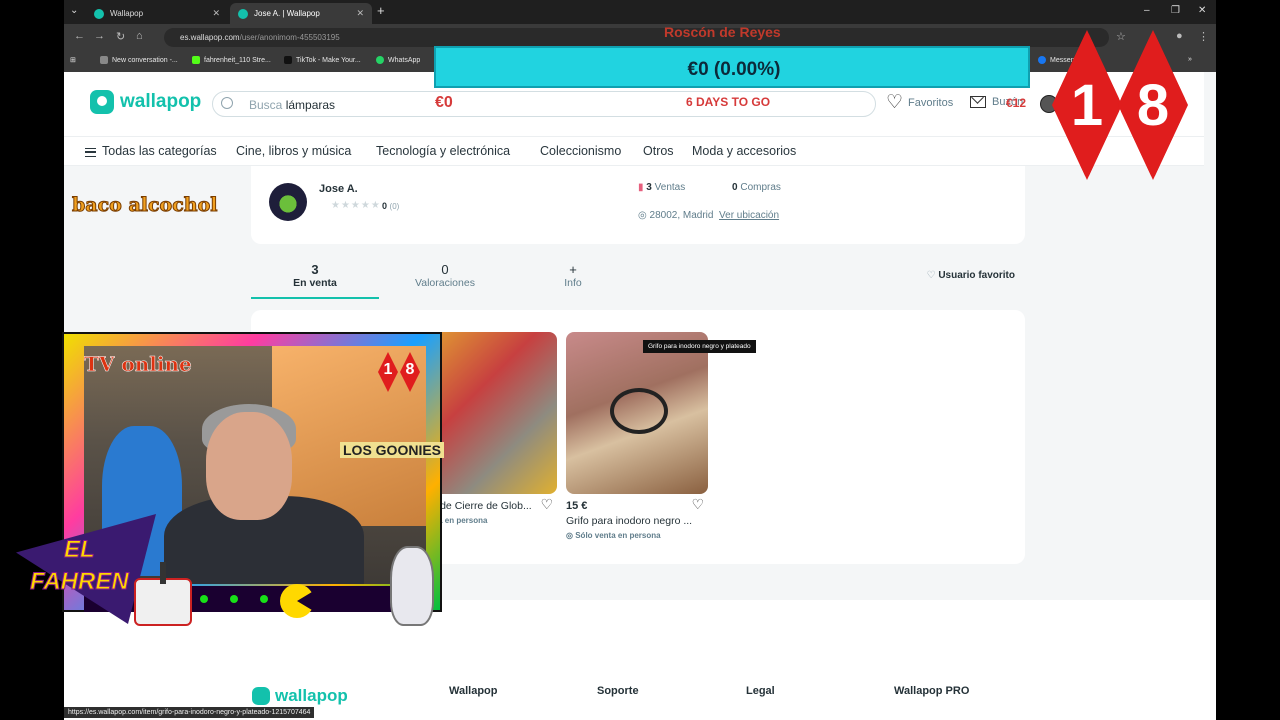  I want to click on goal-title: Roscón de Reyes, so click(722, 32).